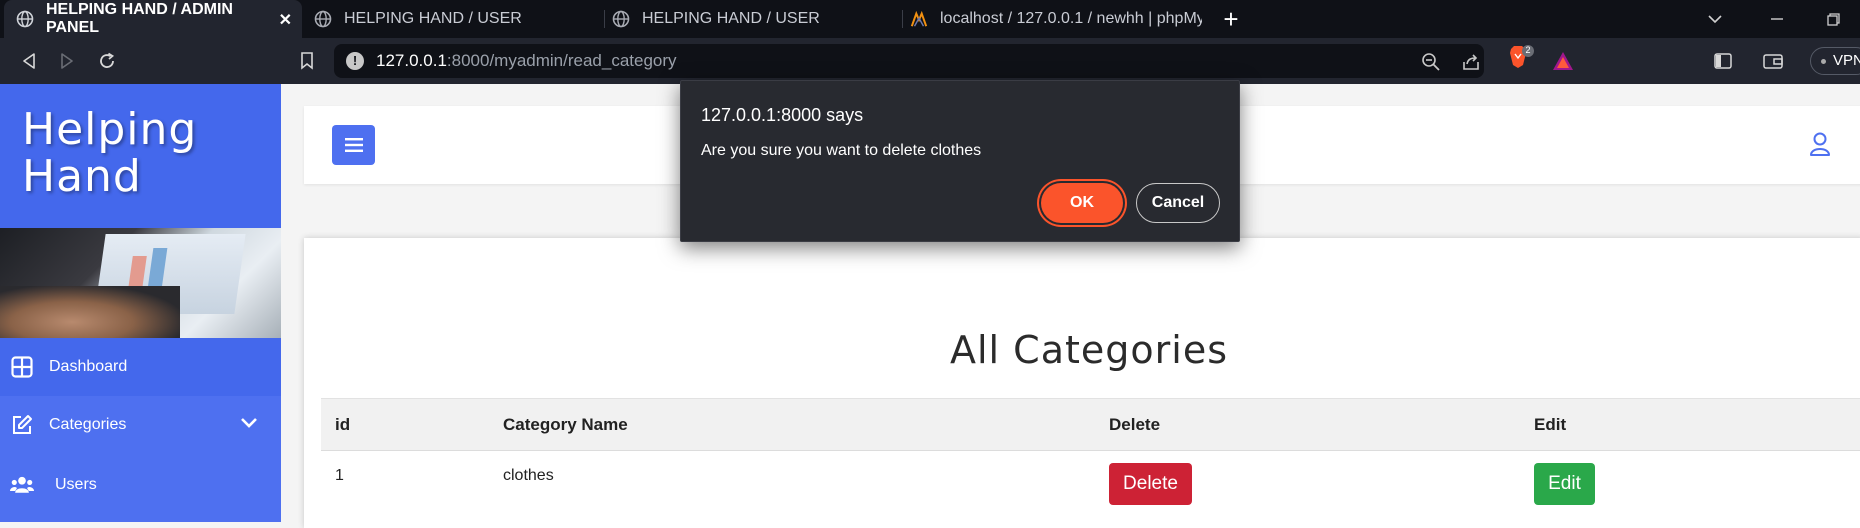  Describe the element at coordinates (1820, 144) in the screenshot. I see `user-icon` at that location.